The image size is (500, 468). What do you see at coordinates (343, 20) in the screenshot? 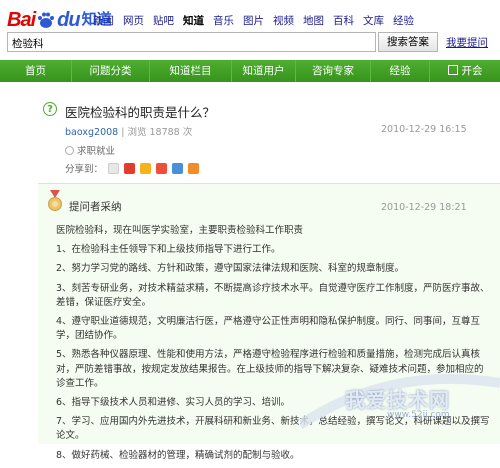
I see `nav-link-baike: 百科` at bounding box center [343, 20].